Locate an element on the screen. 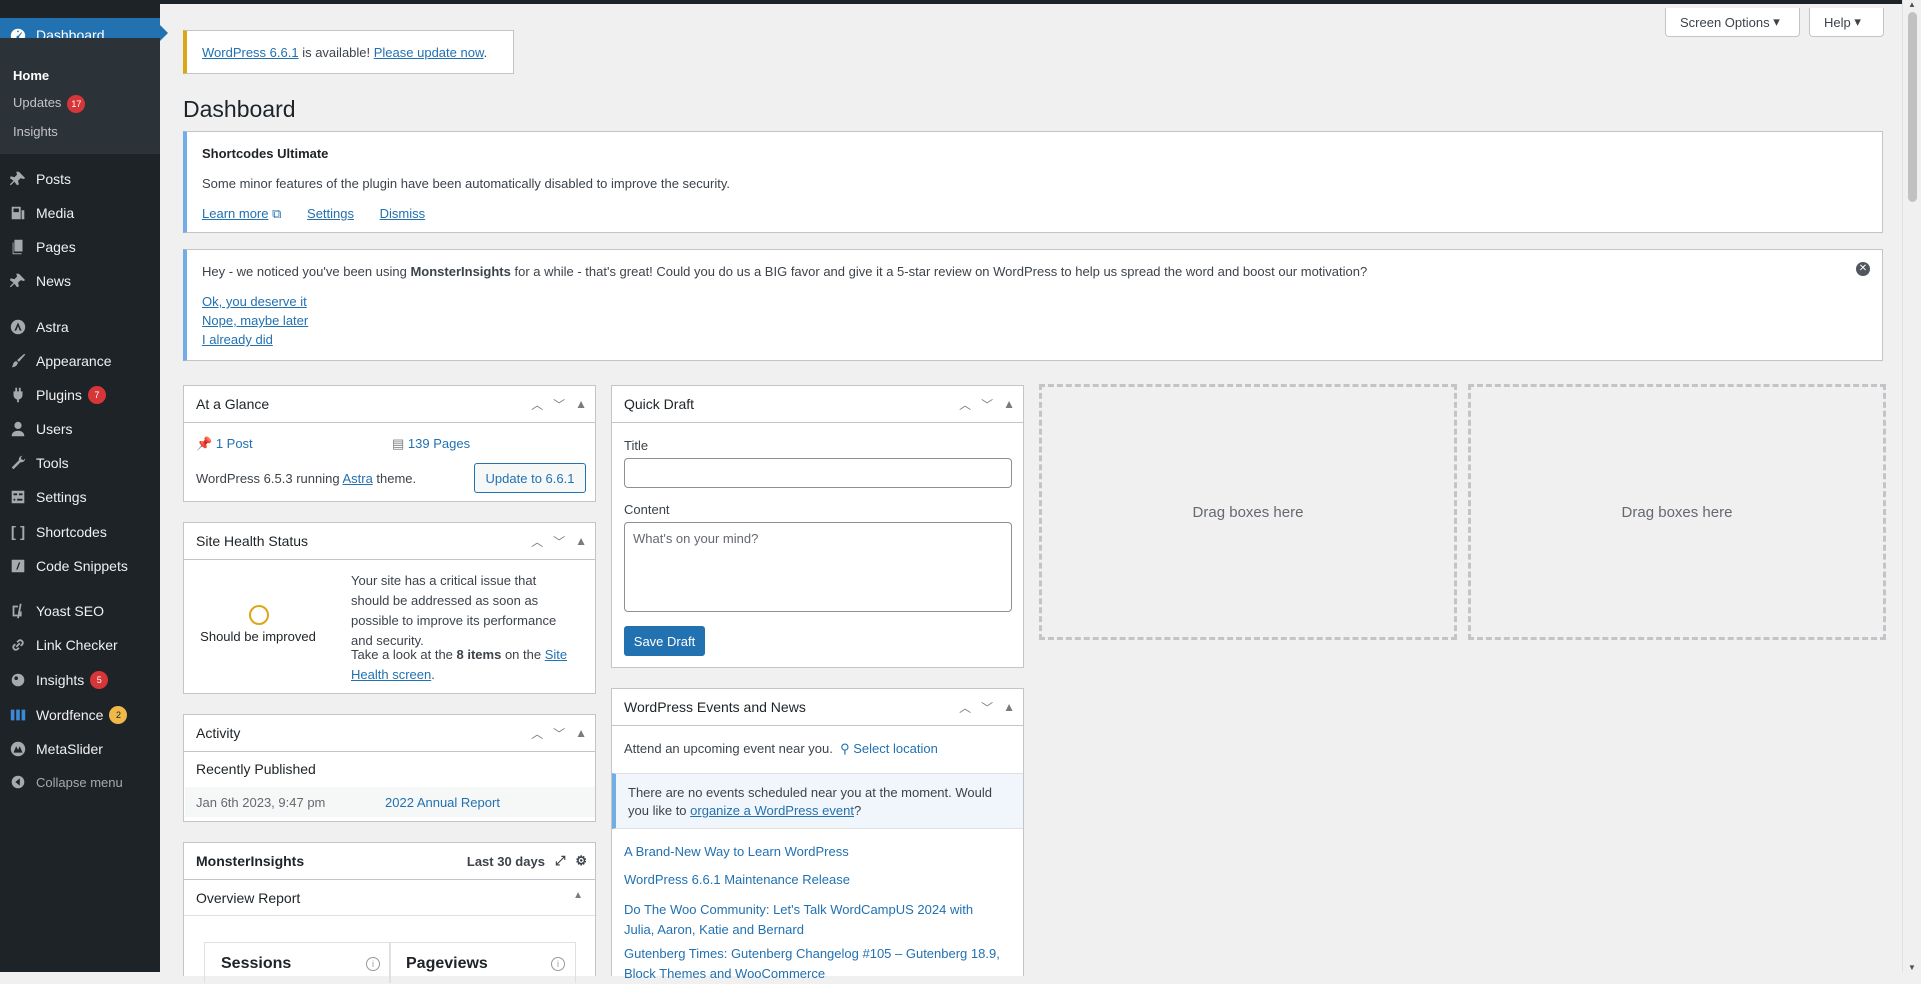  sidebar-item-posts: Posts is located at coordinates (80, 179).